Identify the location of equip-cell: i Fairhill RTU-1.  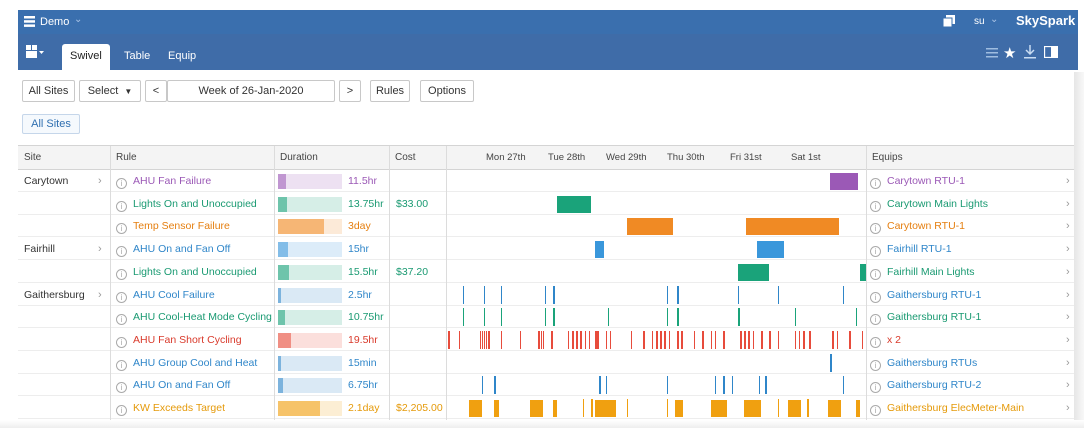
(965, 249).